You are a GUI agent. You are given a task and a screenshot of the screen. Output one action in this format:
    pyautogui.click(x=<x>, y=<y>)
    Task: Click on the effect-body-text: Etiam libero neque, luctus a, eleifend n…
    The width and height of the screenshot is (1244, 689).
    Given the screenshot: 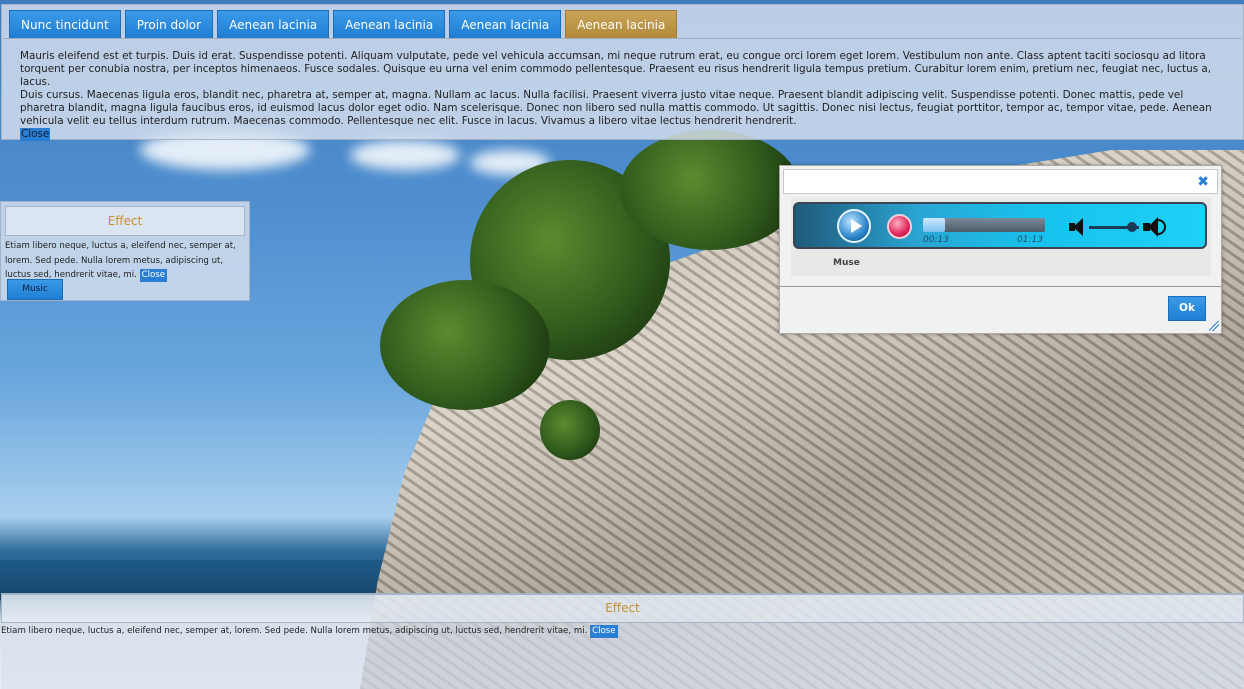 What is the action you would take?
    pyautogui.click(x=120, y=261)
    